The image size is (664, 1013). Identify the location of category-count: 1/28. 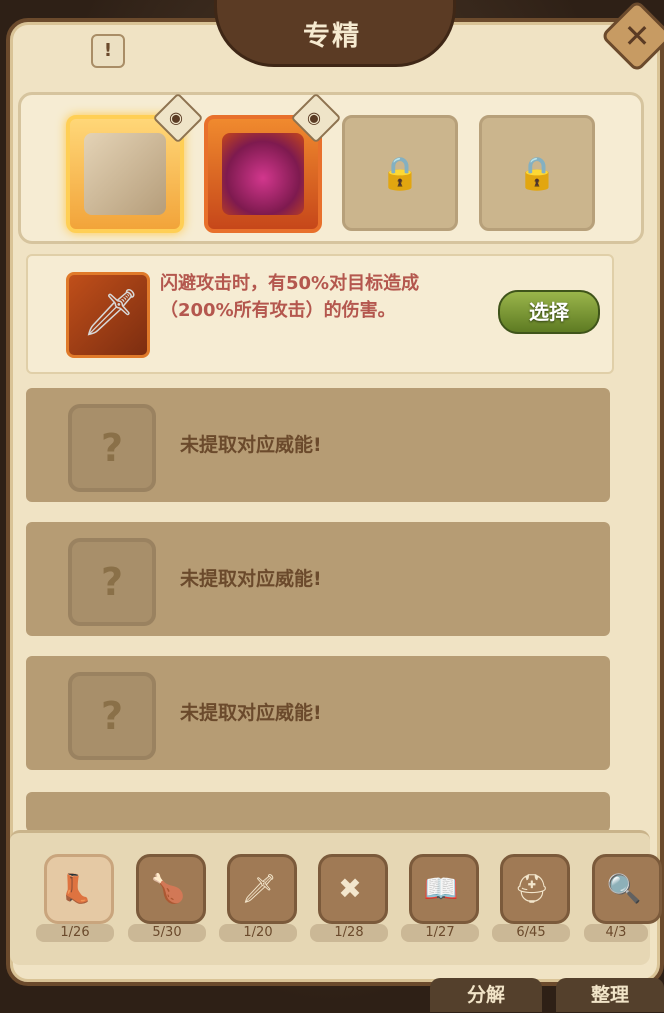
(349, 933).